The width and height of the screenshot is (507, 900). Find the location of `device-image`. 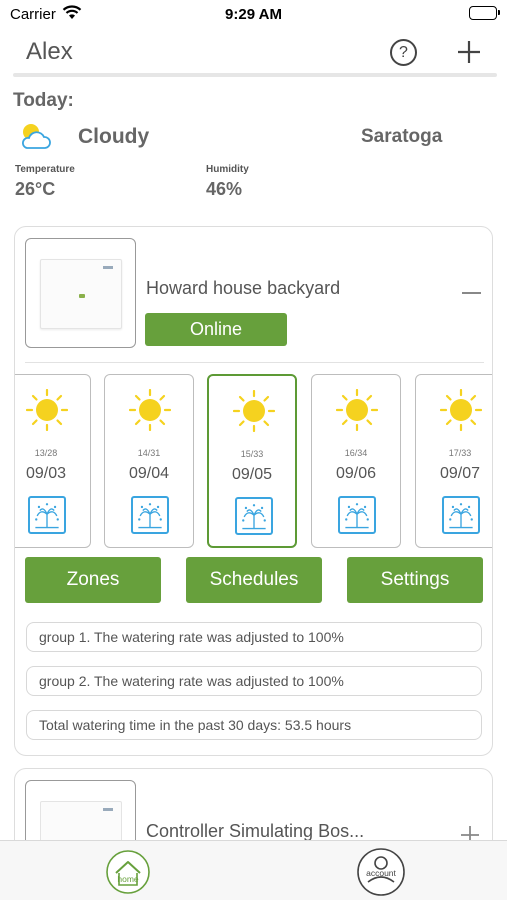

device-image is located at coordinates (80, 293).